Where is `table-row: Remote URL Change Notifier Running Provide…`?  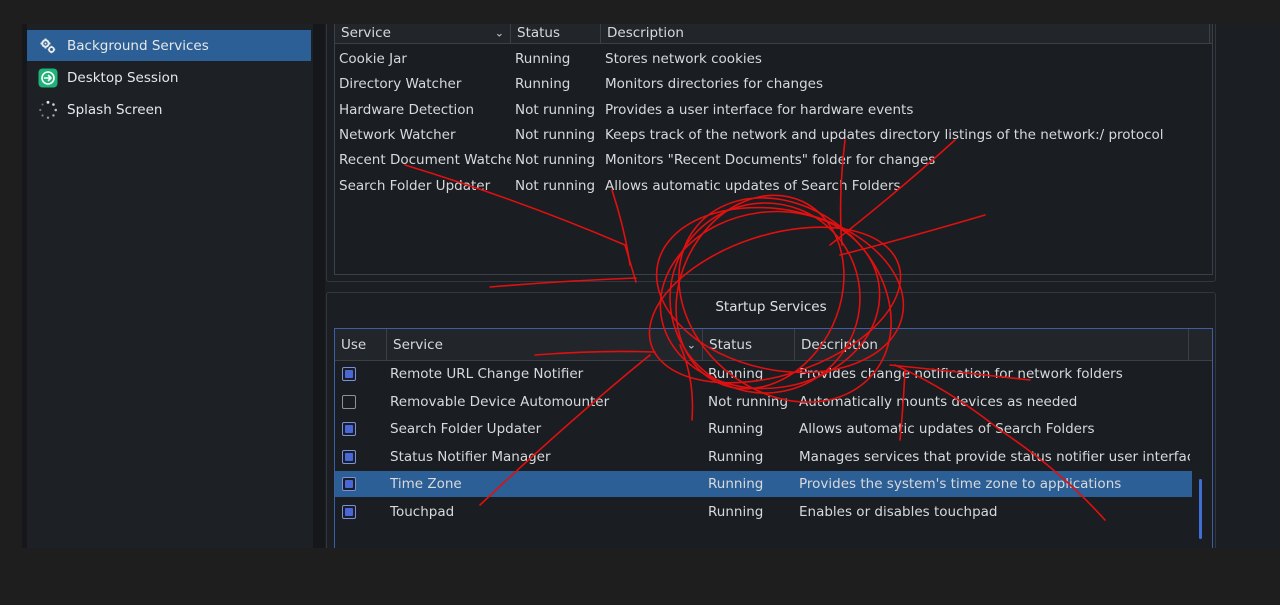
table-row: Remote URL Change Notifier Running Provide… is located at coordinates (763, 374).